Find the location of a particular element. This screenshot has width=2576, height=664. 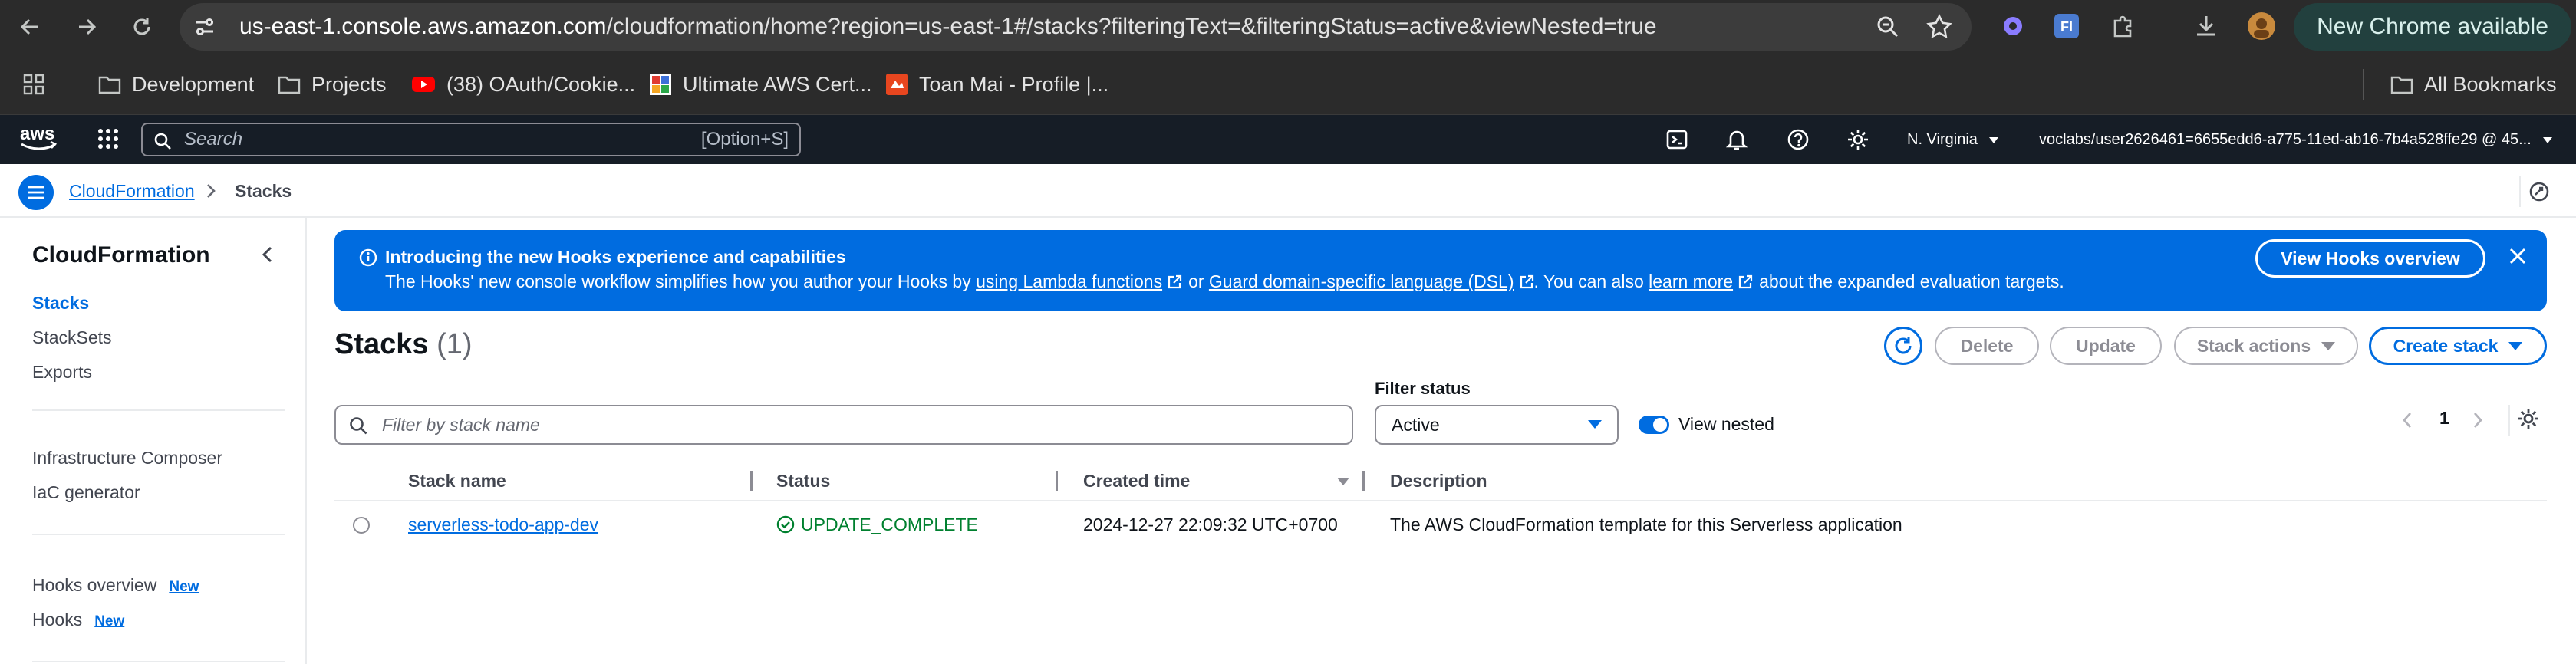

profile-avatar-icon is located at coordinates (2261, 26).